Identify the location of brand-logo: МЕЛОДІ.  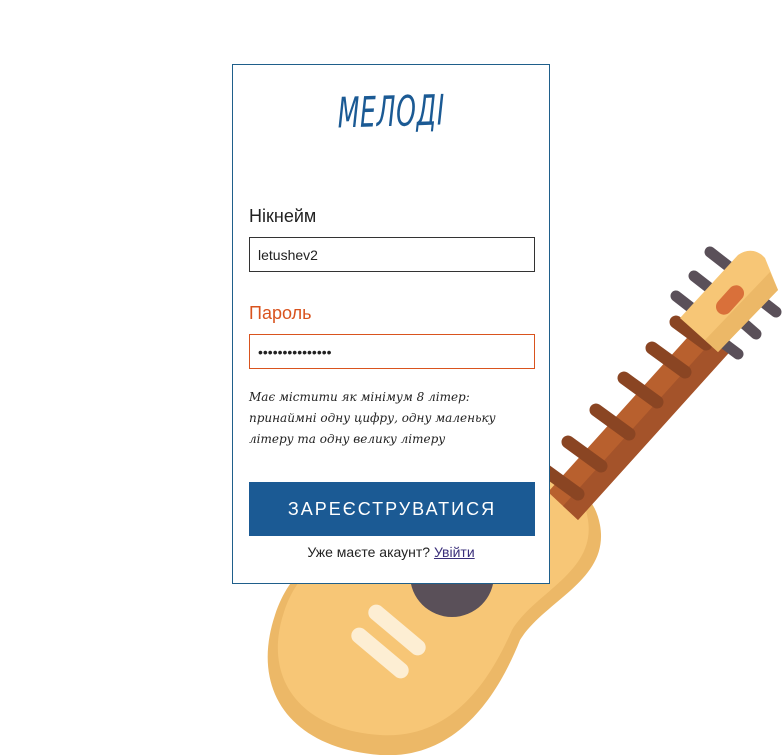
(391, 111).